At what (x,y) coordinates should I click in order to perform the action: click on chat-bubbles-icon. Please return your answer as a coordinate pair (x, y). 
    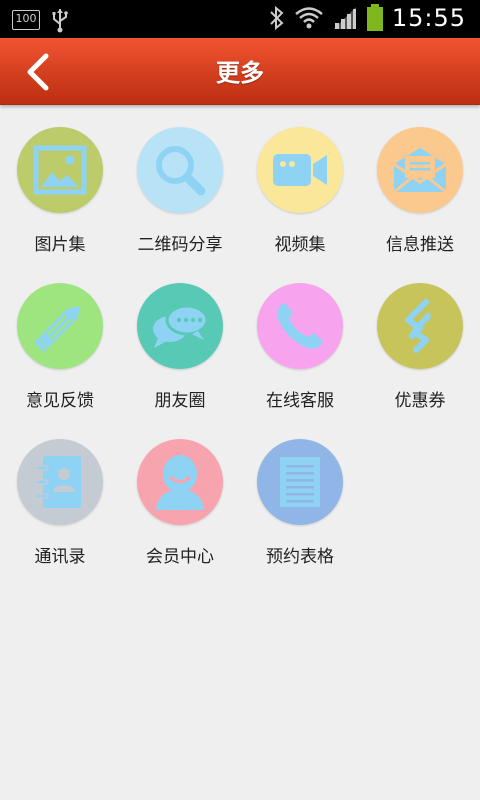
    Looking at the image, I should click on (181, 326).